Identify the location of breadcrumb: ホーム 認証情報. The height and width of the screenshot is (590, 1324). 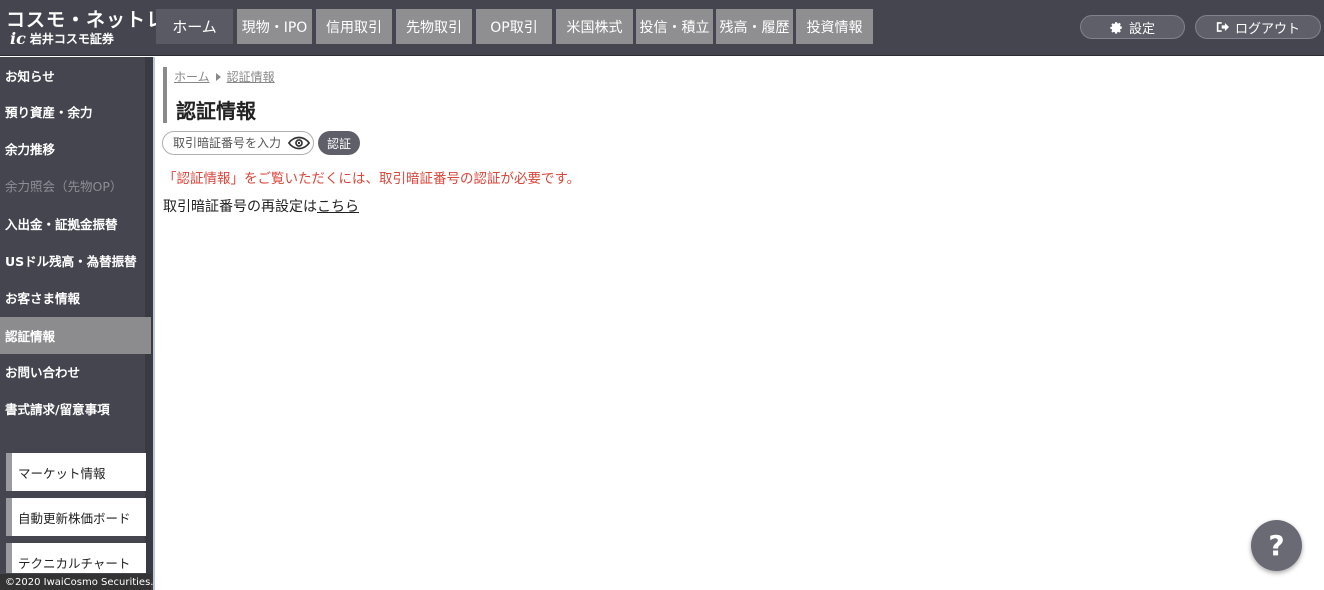
(224, 76).